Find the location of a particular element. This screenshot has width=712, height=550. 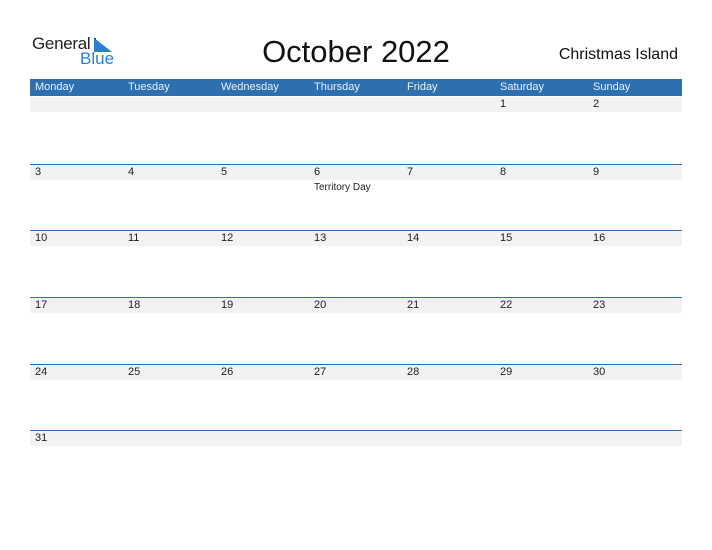

day-number: 5 is located at coordinates (224, 172).